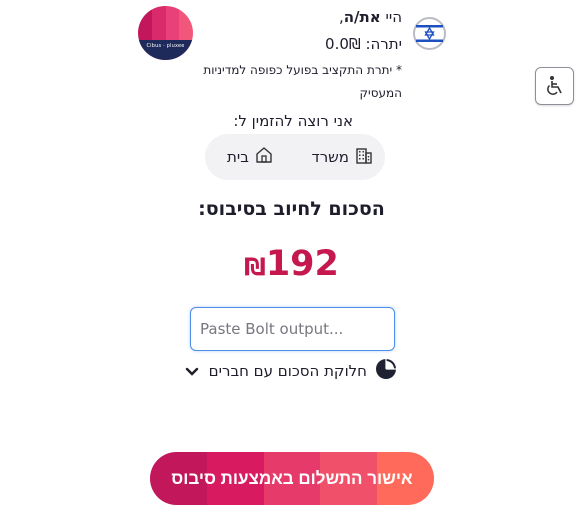  I want to click on option-office-label: משרד, so click(330, 157).